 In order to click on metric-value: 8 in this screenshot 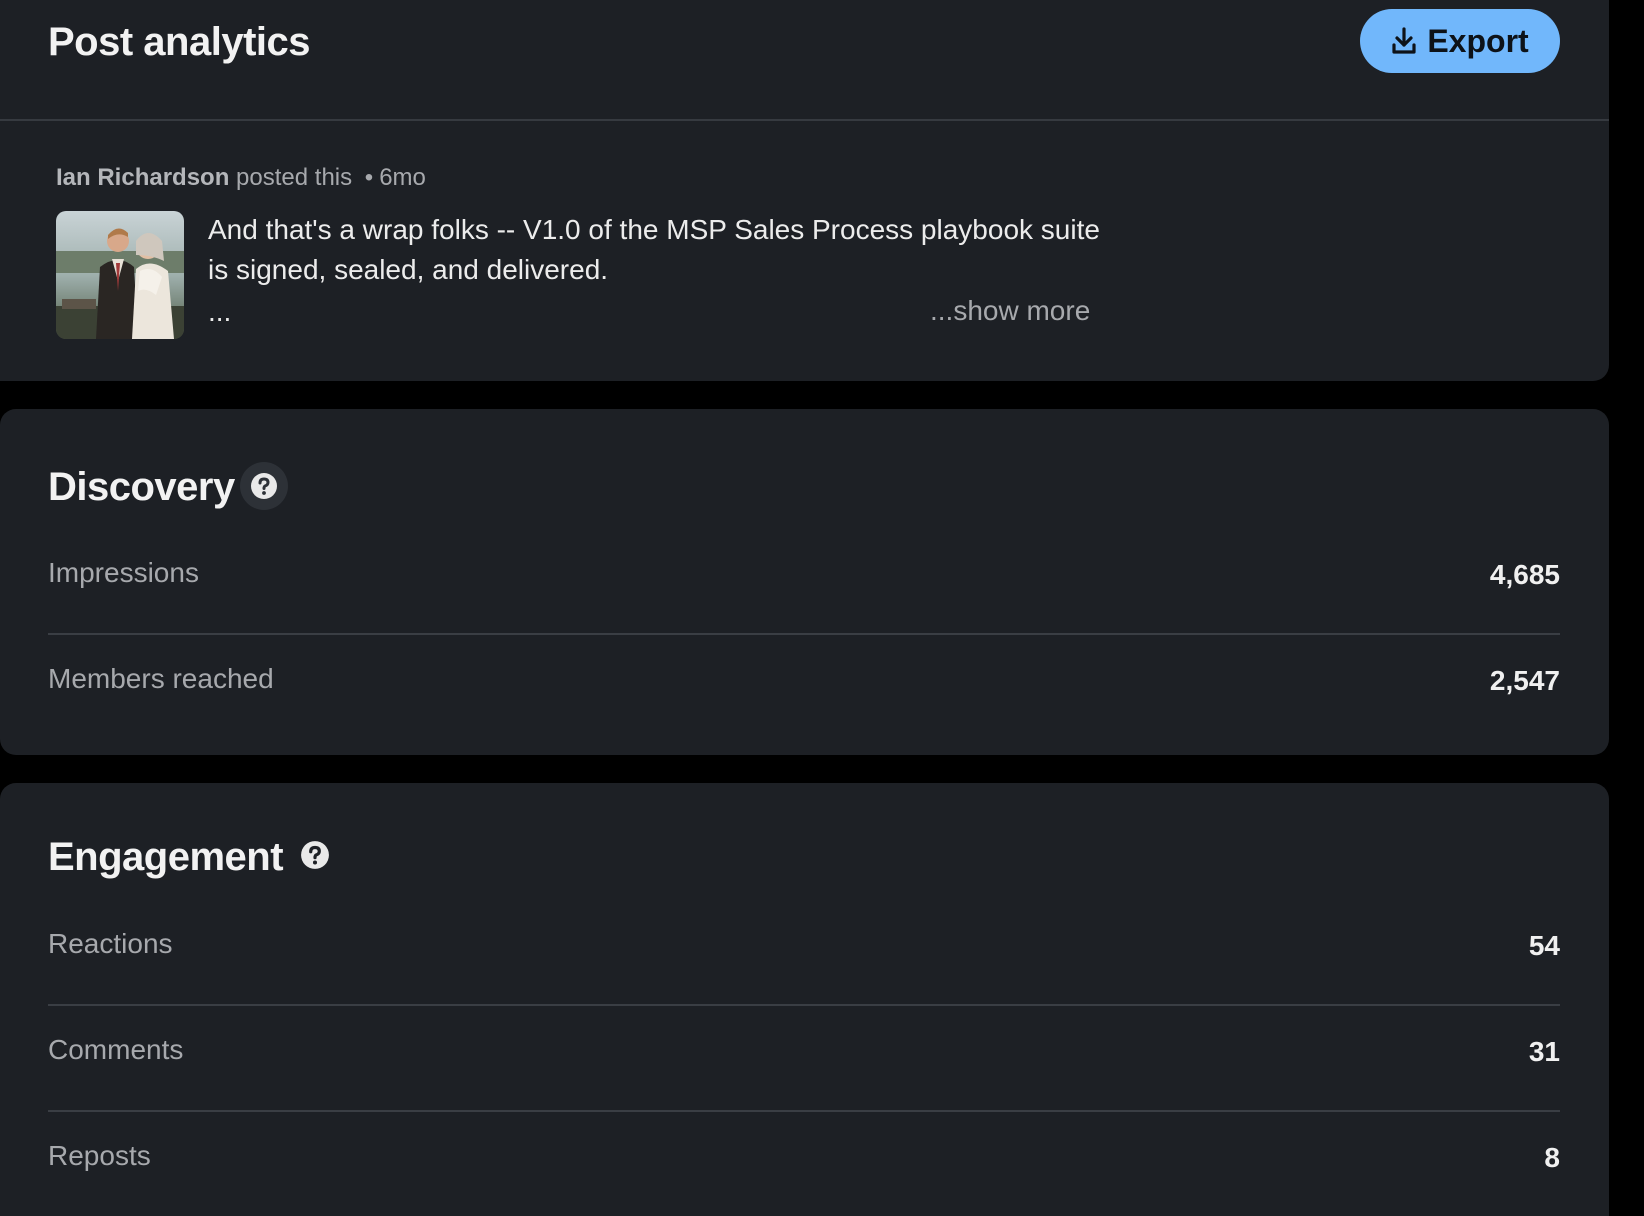, I will do `click(1552, 1157)`.